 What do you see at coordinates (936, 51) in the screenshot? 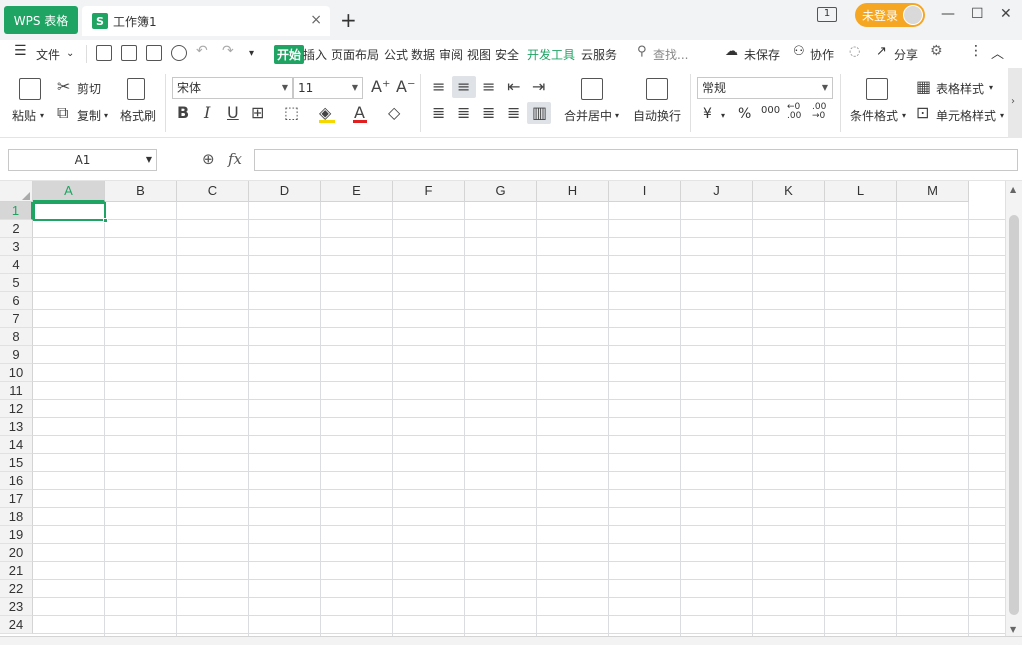
I see `gear-icon: ⚙` at bounding box center [936, 51].